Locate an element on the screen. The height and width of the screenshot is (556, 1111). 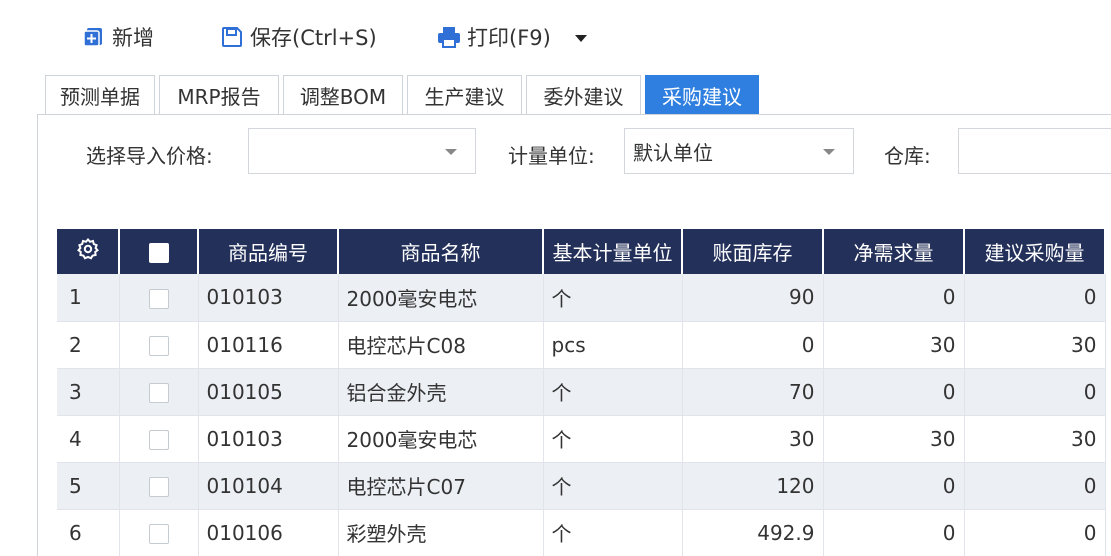
unit-filter-label: 计量单位: is located at coordinates (551, 156).